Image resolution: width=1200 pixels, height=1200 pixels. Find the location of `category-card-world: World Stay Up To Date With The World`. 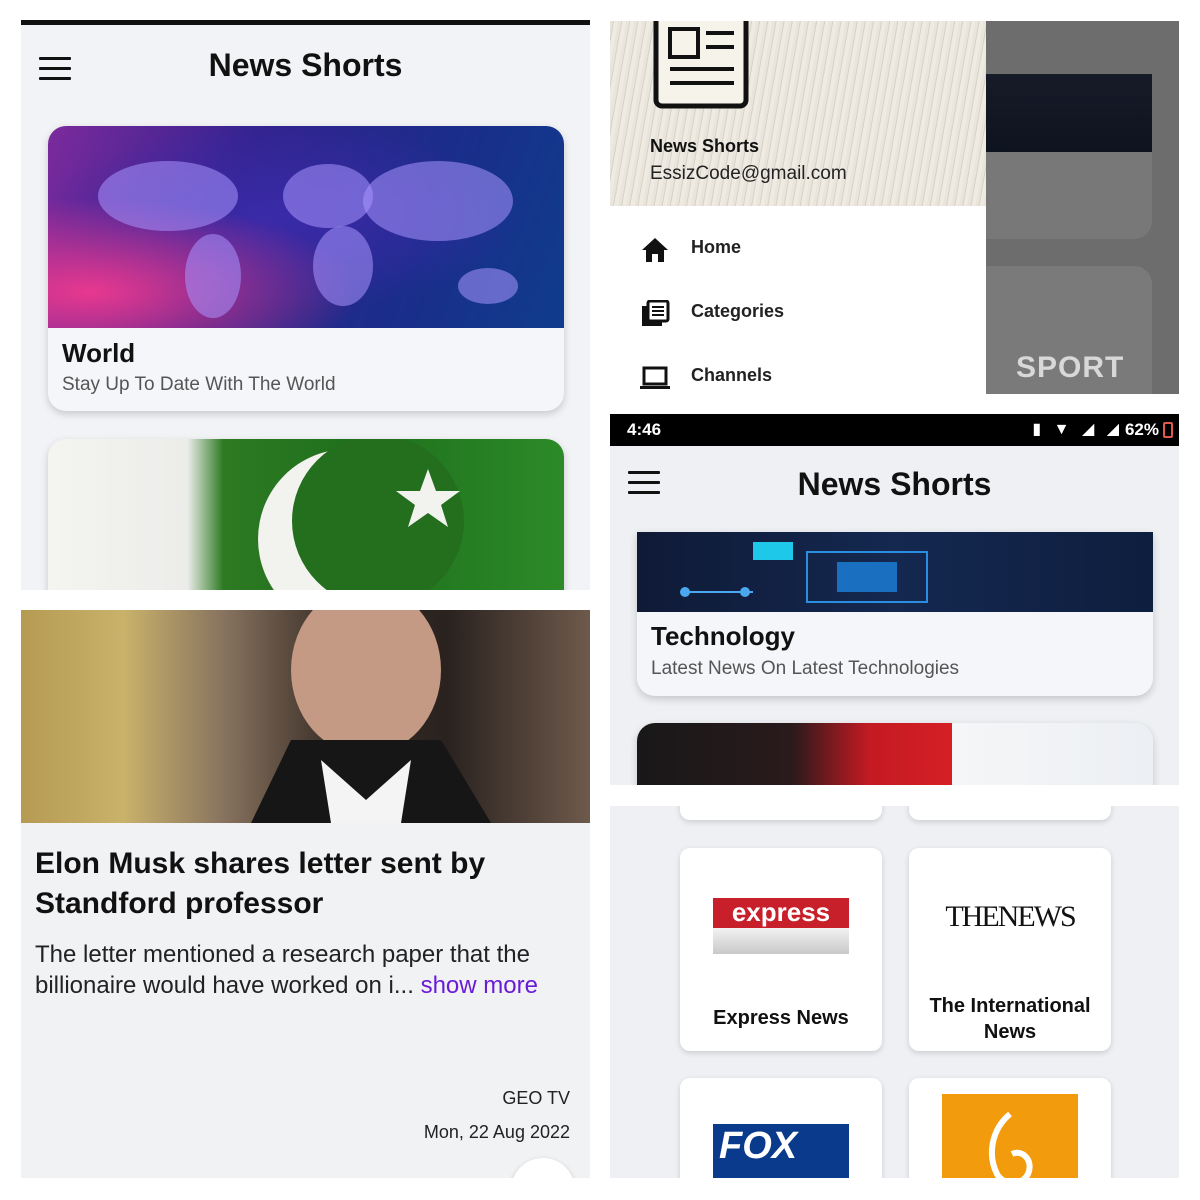

category-card-world: World Stay Up To Date With The World is located at coordinates (306, 268).